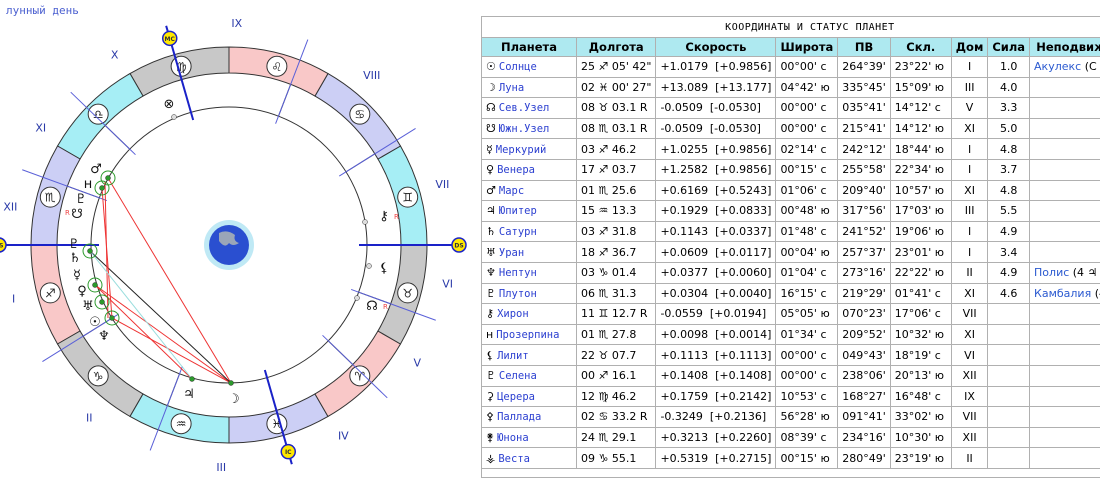 This screenshot has height=478, width=1100. Describe the element at coordinates (920, 334) in the screenshot. I see `declination-cell: 10°32' ю` at that location.